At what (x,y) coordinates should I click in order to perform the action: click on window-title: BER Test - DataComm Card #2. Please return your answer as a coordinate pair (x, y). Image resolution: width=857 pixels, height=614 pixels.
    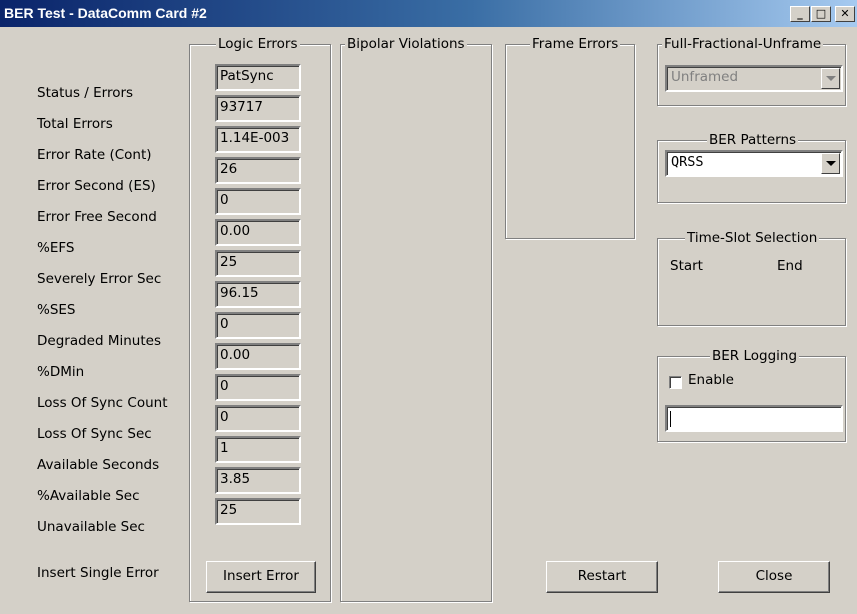
    Looking at the image, I should click on (105, 13).